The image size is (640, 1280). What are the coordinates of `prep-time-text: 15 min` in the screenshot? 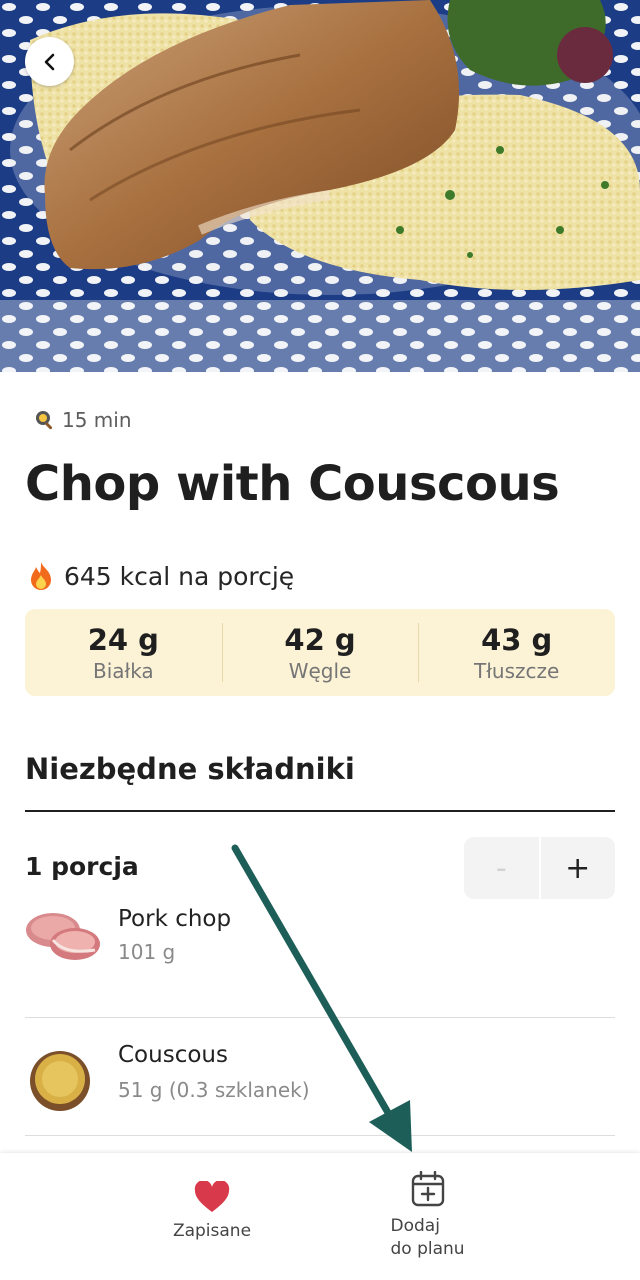 It's located at (97, 420).